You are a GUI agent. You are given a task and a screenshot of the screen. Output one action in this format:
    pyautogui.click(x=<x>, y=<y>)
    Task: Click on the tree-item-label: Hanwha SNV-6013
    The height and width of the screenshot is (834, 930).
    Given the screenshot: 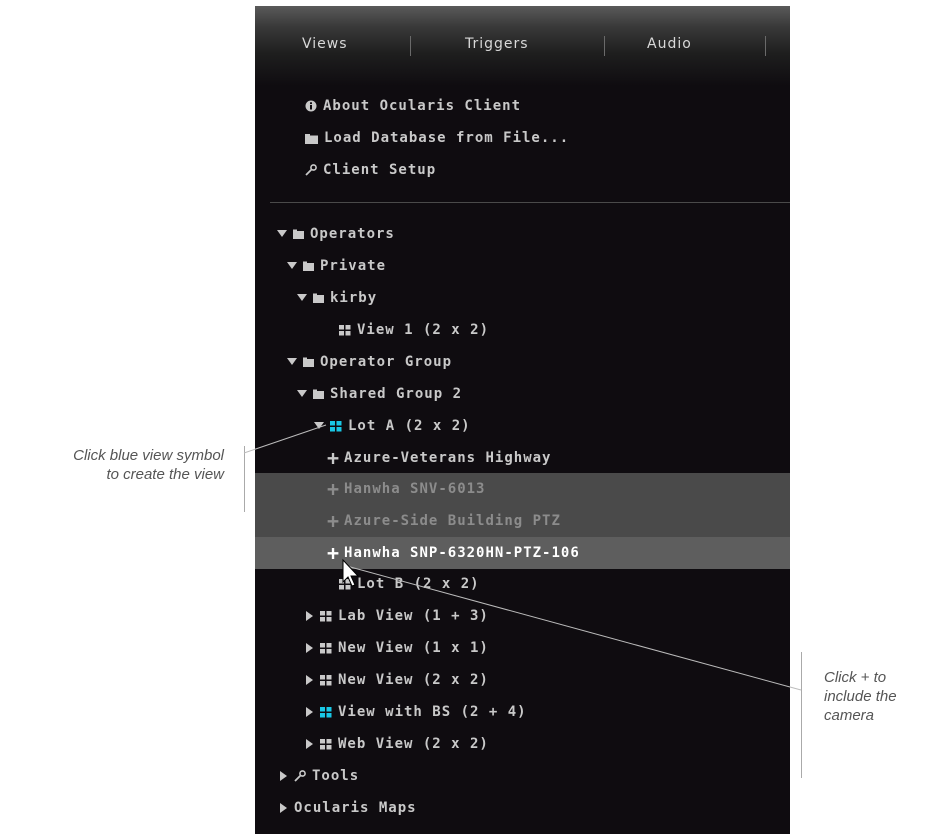 What is the action you would take?
    pyautogui.click(x=415, y=489)
    